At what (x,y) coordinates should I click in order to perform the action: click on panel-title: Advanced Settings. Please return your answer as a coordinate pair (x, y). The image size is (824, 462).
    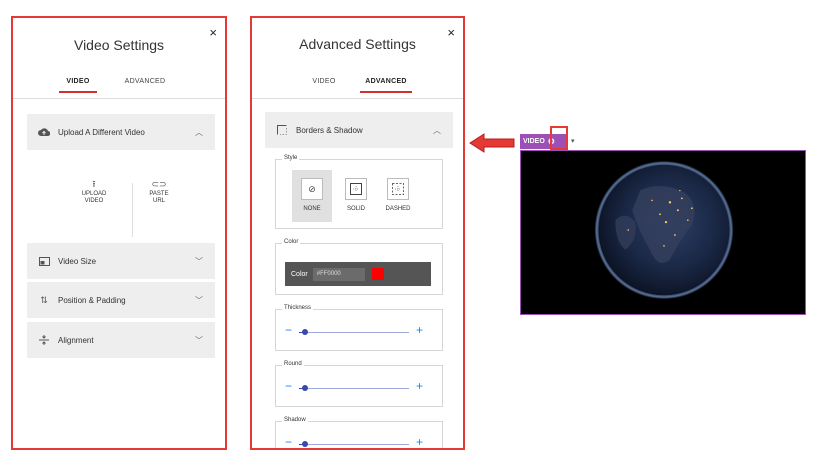
    Looking at the image, I should click on (357, 44).